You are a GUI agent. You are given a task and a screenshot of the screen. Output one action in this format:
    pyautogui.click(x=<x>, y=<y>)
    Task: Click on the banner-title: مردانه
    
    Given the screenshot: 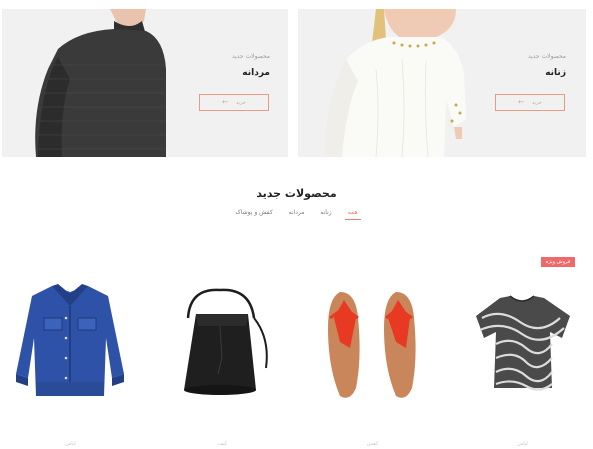 What is the action you would take?
    pyautogui.click(x=256, y=73)
    